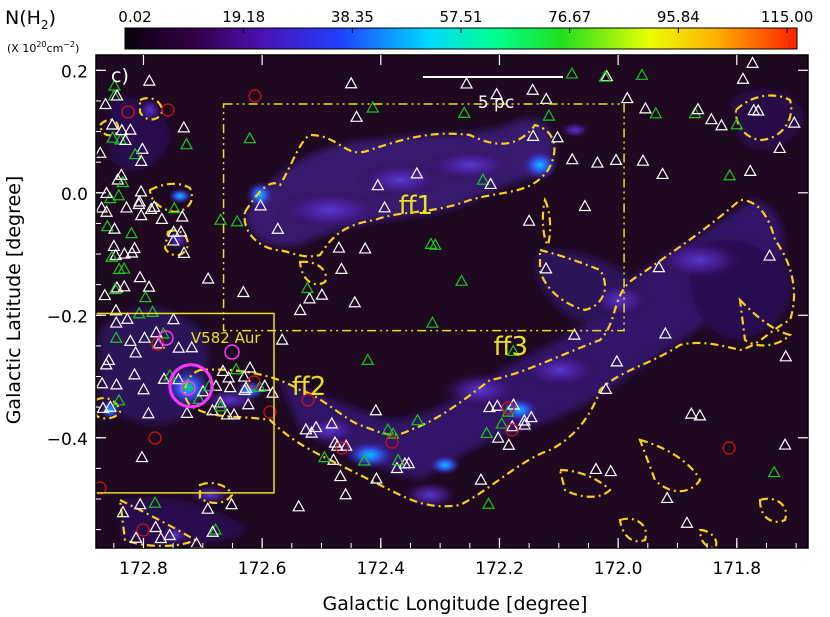 The height and width of the screenshot is (617, 830). I want to click on y-tick-label: −0.4, so click(67, 440).